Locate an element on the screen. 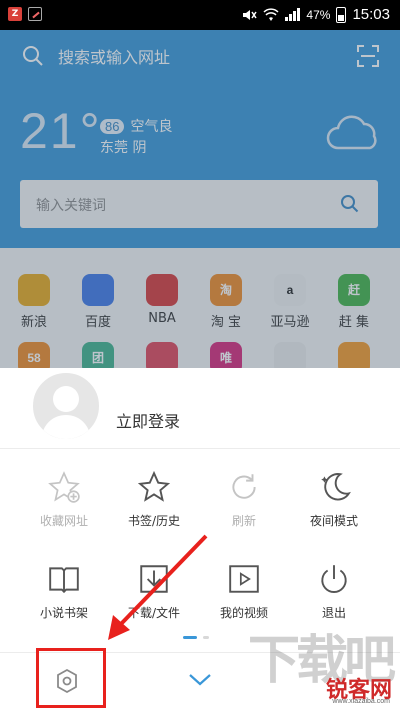  default-avatar-icon is located at coordinates (66, 412).